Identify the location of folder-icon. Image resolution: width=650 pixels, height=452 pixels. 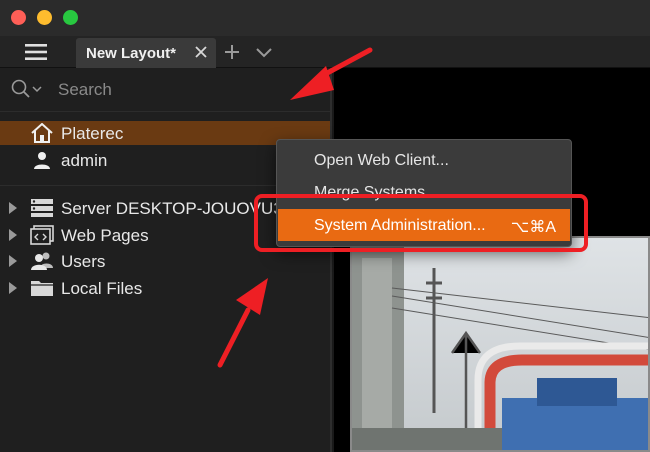
(42, 288).